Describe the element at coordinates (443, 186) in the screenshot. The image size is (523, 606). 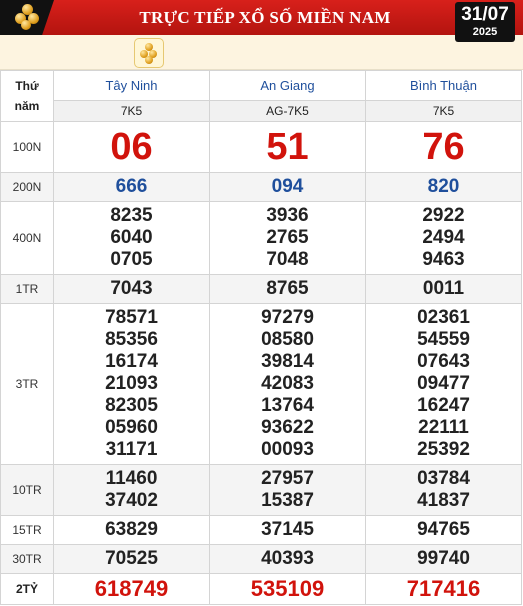
I see `prize-number: 820` at that location.